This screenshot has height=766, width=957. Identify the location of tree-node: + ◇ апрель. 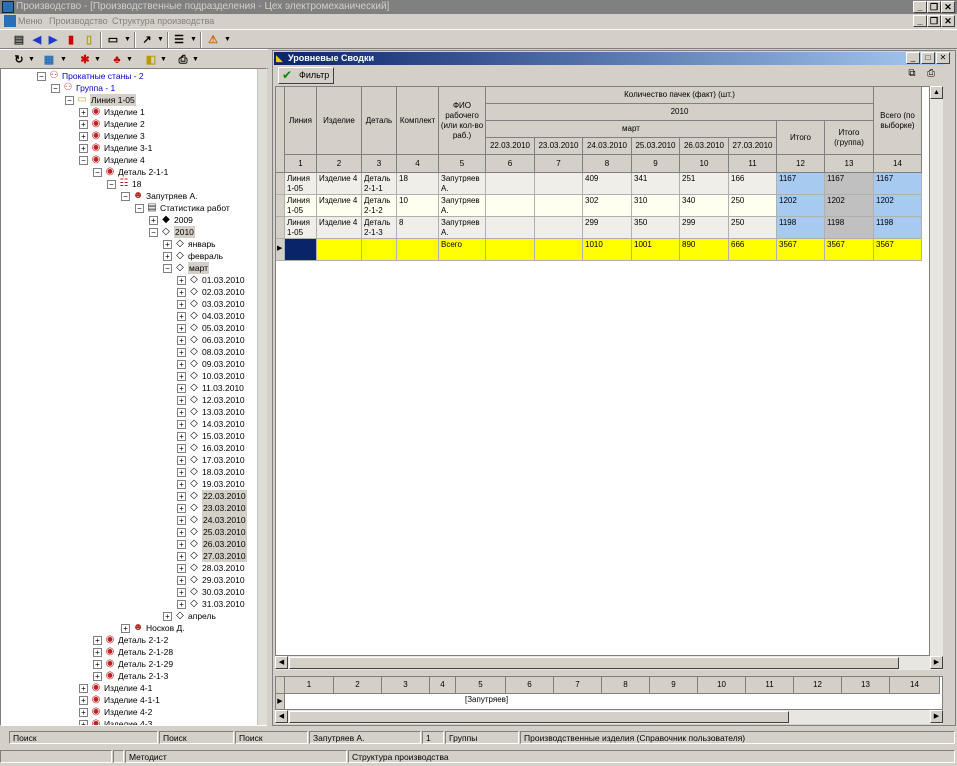
(129, 616).